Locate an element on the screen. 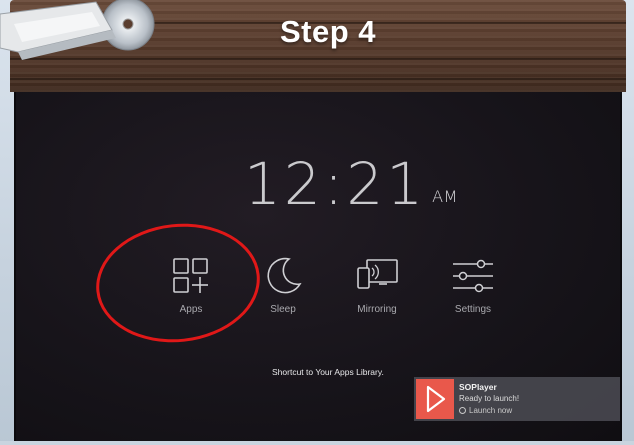  moon-icon is located at coordinates (284, 275).